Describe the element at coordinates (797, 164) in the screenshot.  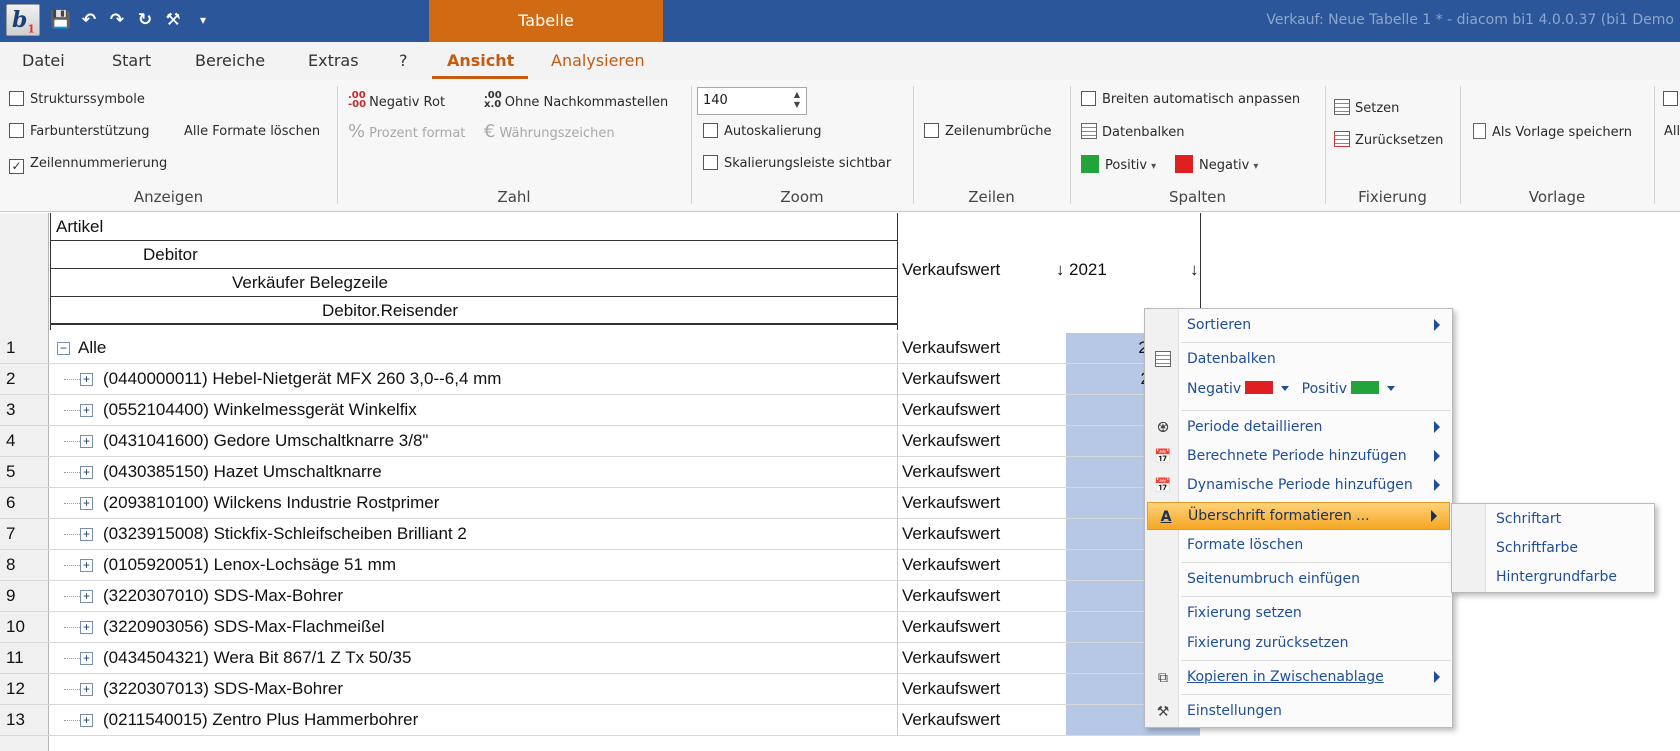
I see `checkbox-skalierungsleiste: Skalierungsleiste sichtbar` at that location.